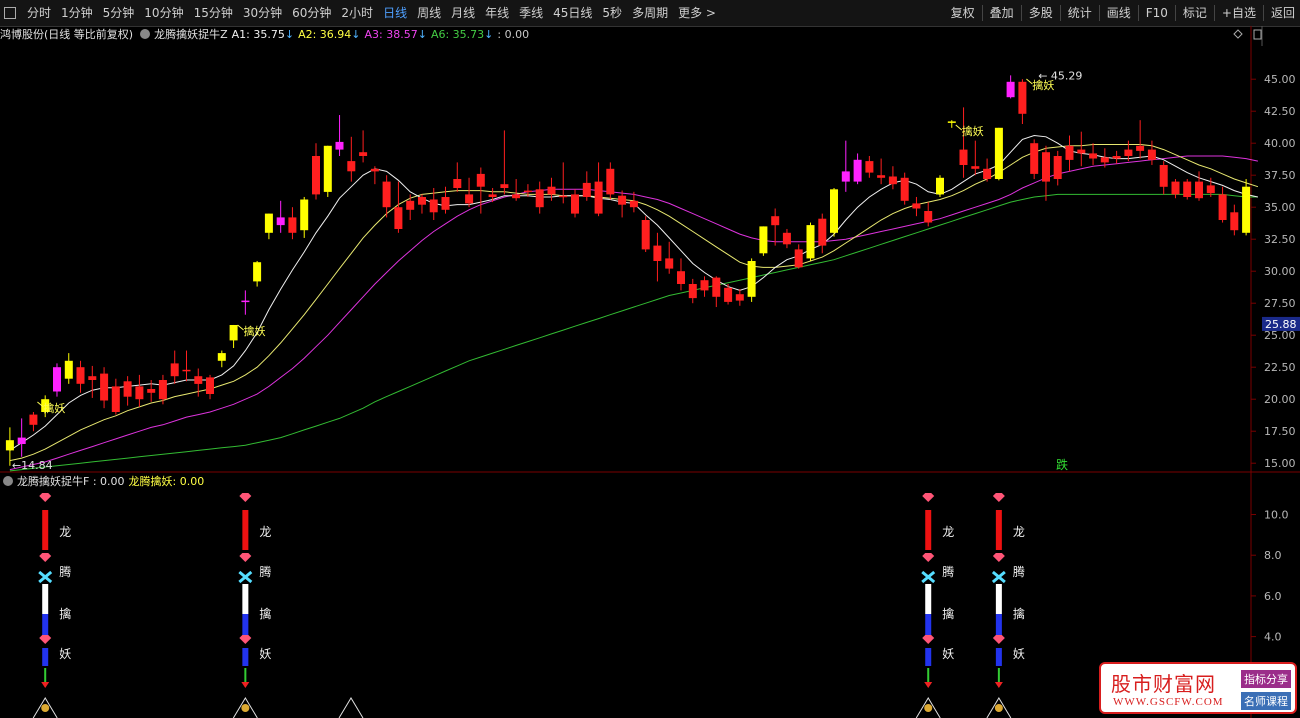 This screenshot has width=1300, height=718. I want to click on low-price-label: ←14.84, so click(32, 465).